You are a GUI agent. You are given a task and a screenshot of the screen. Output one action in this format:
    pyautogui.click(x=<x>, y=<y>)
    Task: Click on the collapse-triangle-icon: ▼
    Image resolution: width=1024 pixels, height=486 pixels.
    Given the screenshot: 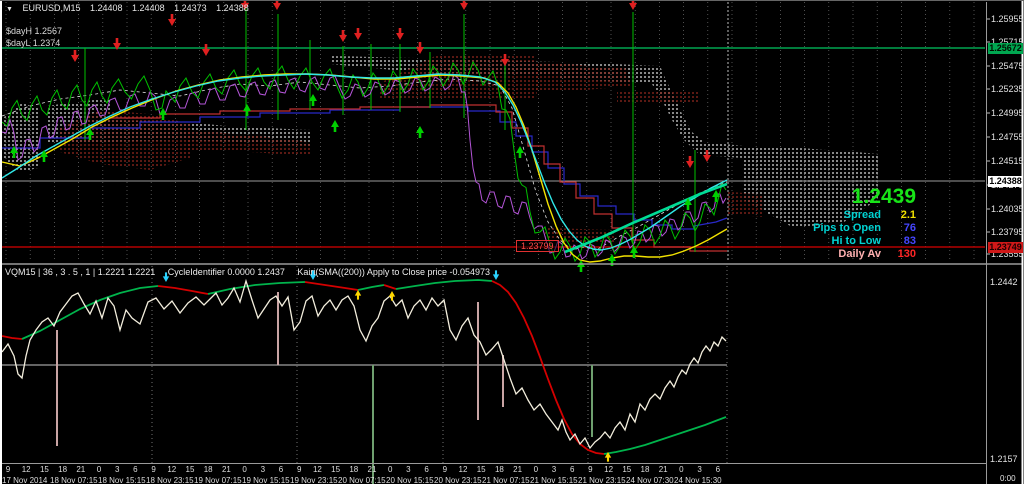 What is the action you would take?
    pyautogui.click(x=9, y=9)
    